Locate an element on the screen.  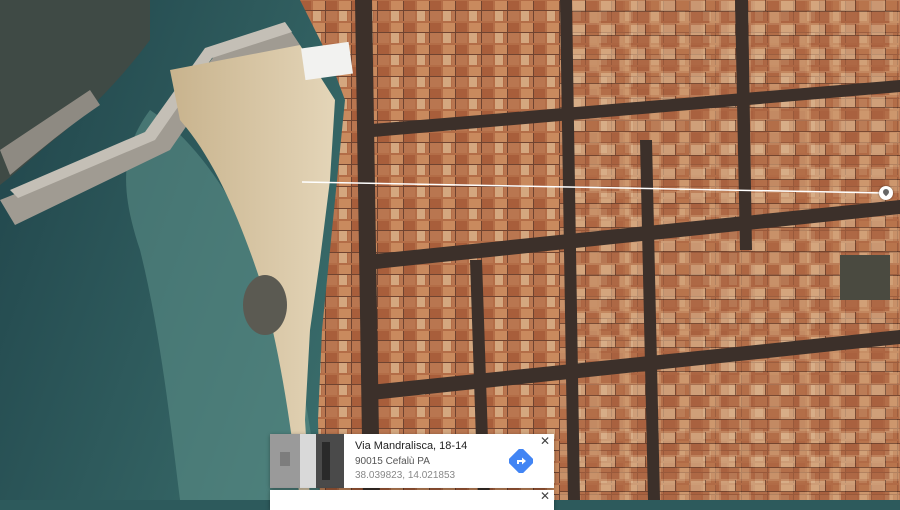
close-card-button: ✕ is located at coordinates (545, 441).